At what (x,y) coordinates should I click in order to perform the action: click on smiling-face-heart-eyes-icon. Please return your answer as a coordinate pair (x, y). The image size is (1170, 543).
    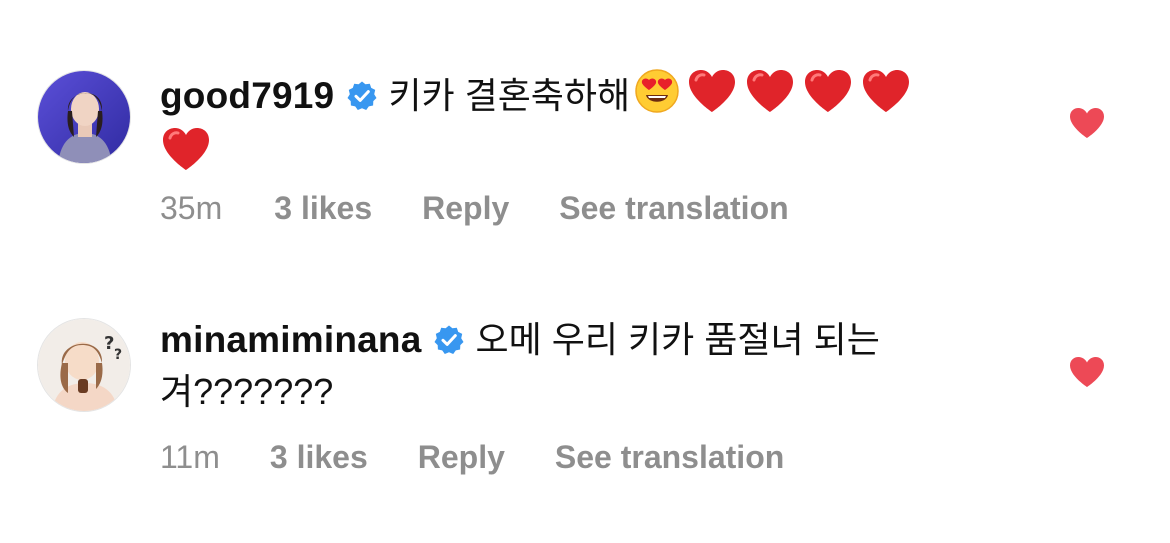
    Looking at the image, I should click on (657, 97).